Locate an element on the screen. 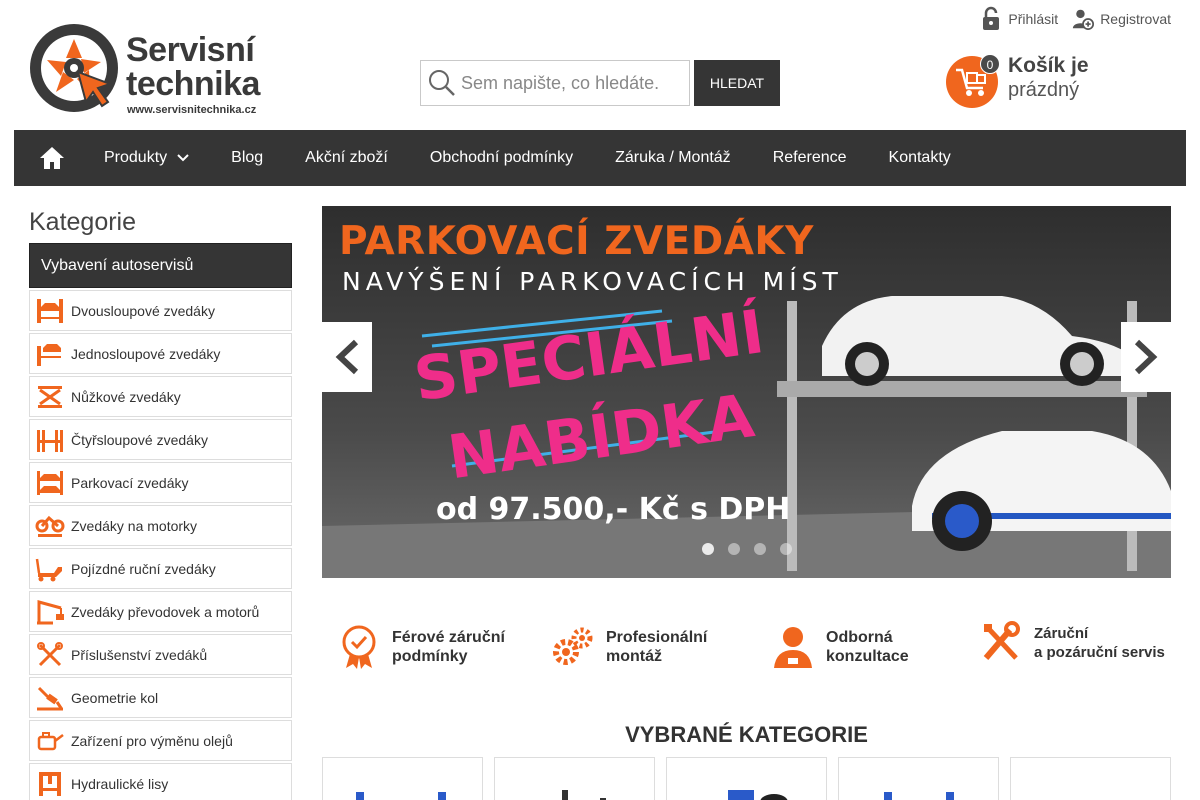  nav-item-kontakty: Kontakty is located at coordinates (920, 158).